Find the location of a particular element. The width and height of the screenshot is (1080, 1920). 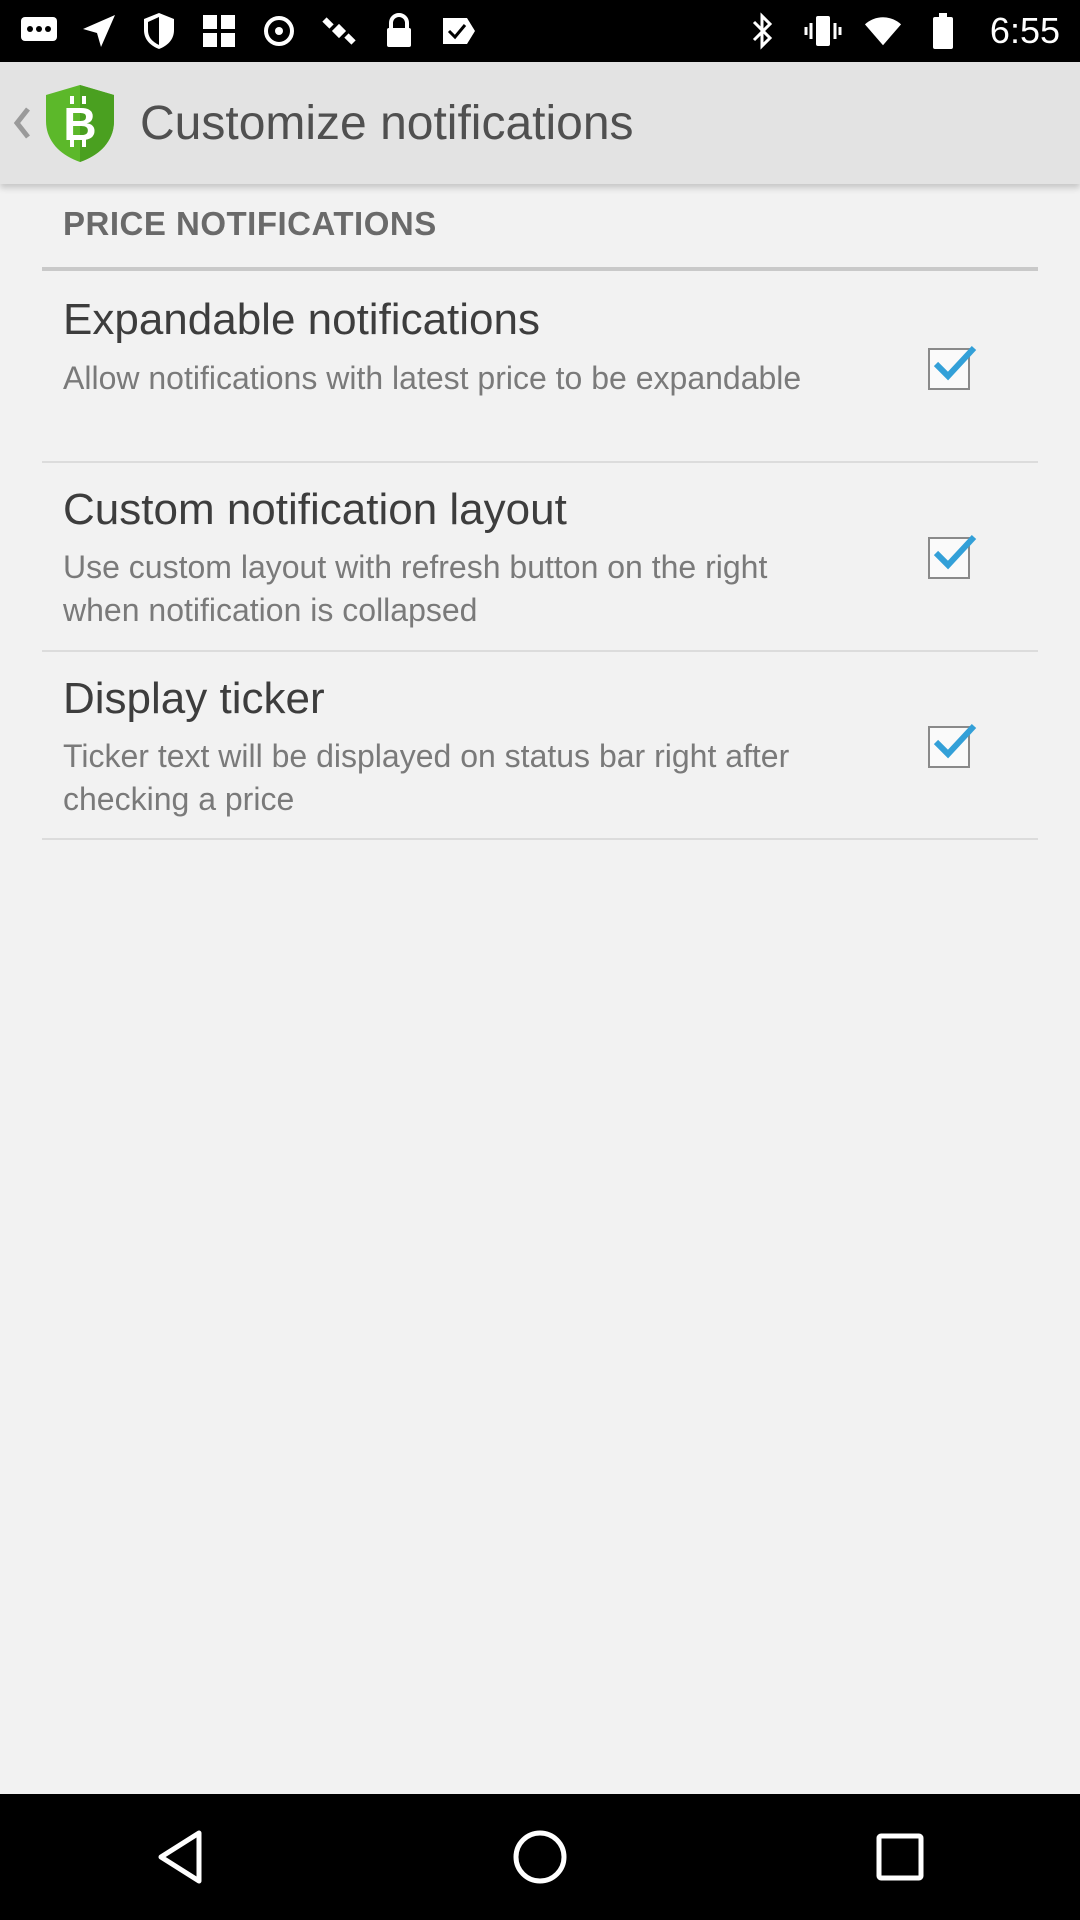

status-time: 6:55 is located at coordinates (1024, 30).